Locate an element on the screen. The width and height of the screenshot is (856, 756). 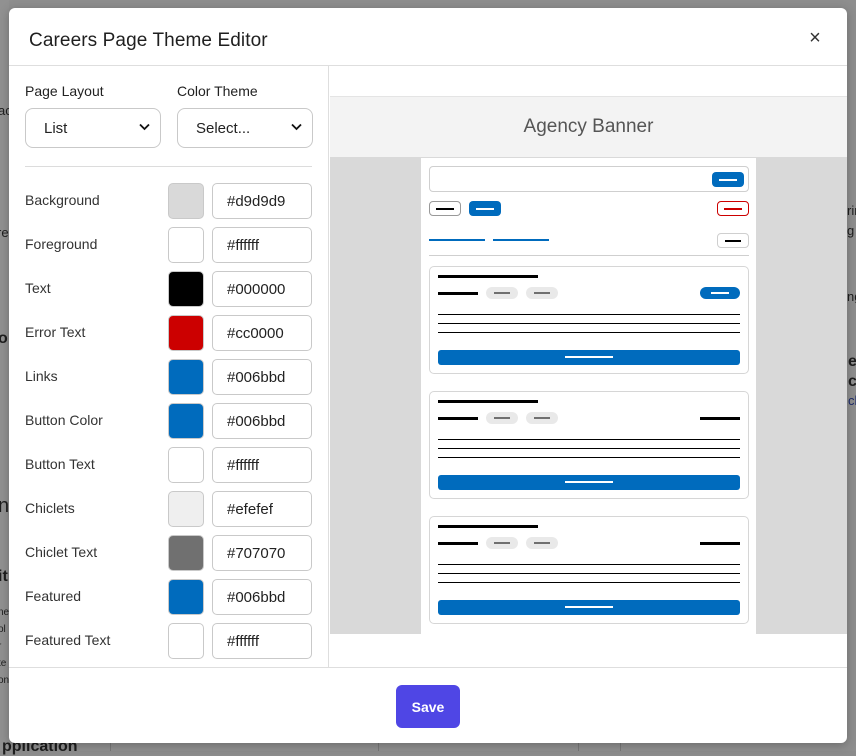
color-setting-row: Background is located at coordinates (168, 201).